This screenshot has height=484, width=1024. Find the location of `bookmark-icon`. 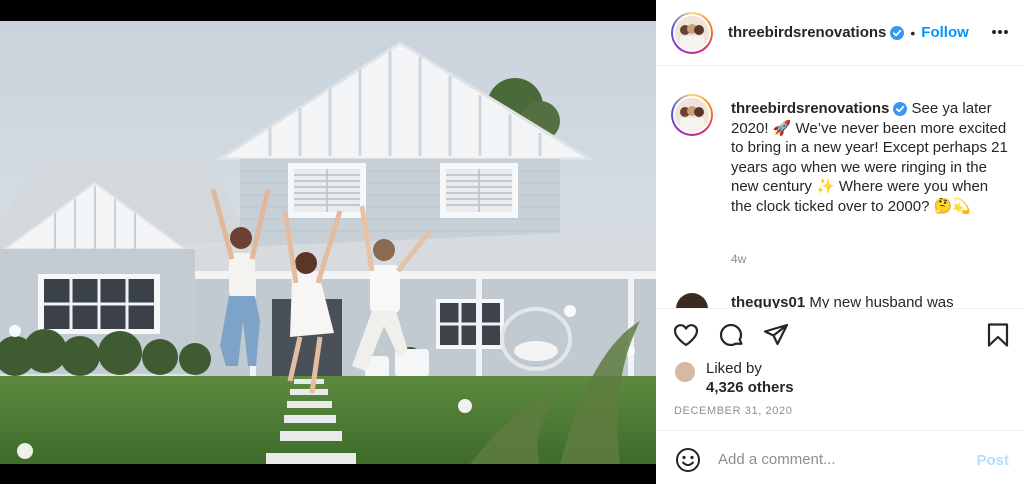

bookmark-icon is located at coordinates (998, 335).